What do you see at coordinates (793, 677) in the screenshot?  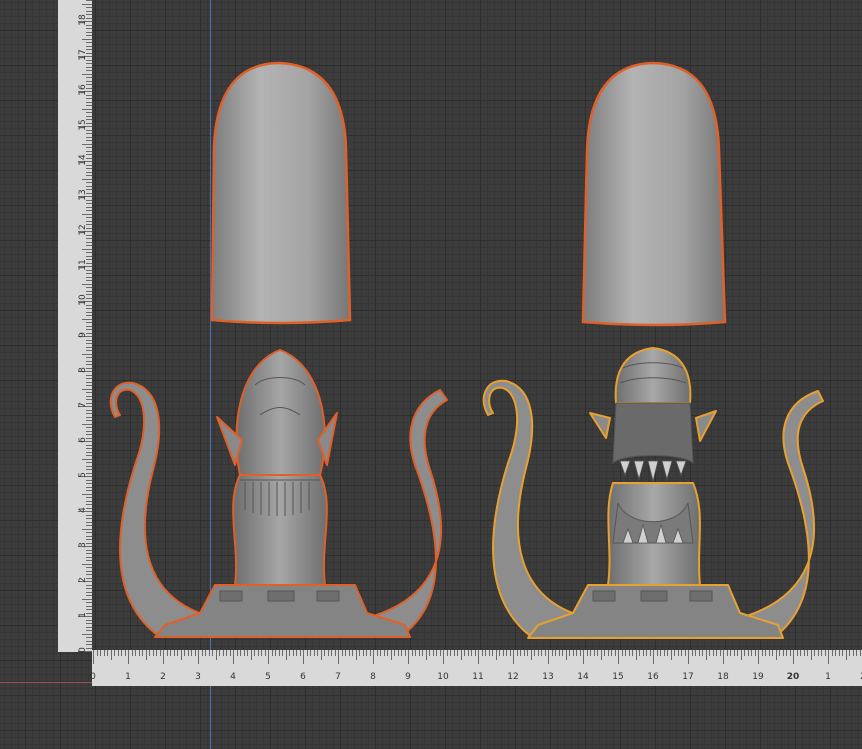 I see `horizontal-ruler-label: 20` at bounding box center [793, 677].